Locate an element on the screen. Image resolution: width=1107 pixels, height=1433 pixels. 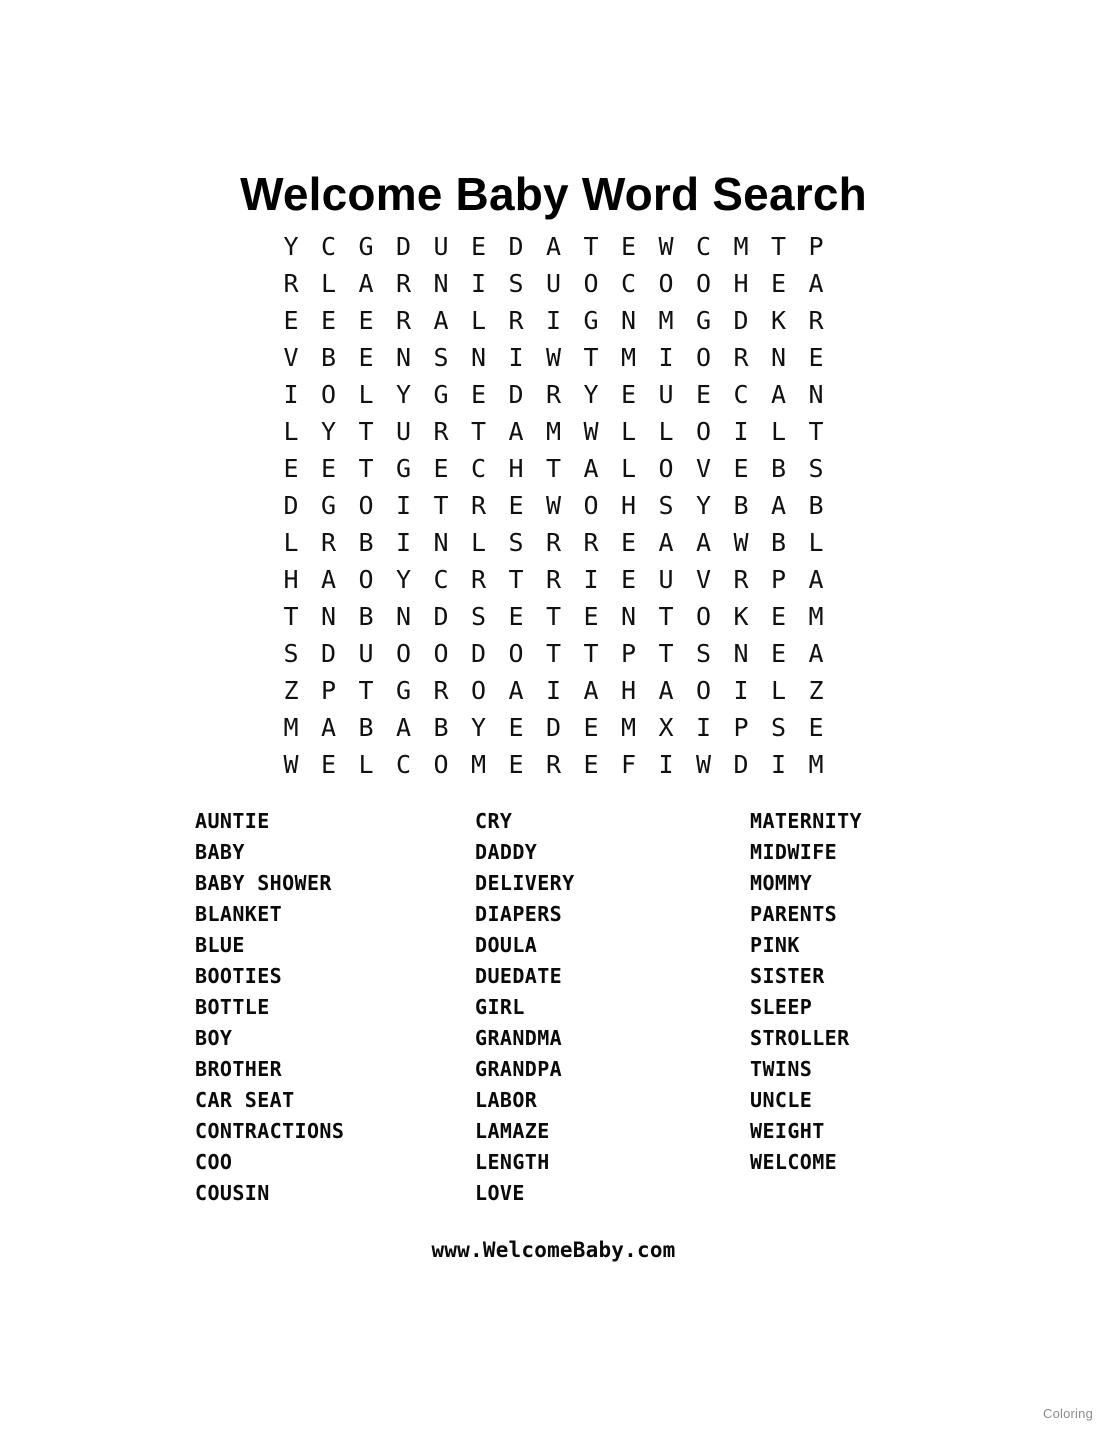
word-list-item: CAR SEAT is located at coordinates (269, 1100).